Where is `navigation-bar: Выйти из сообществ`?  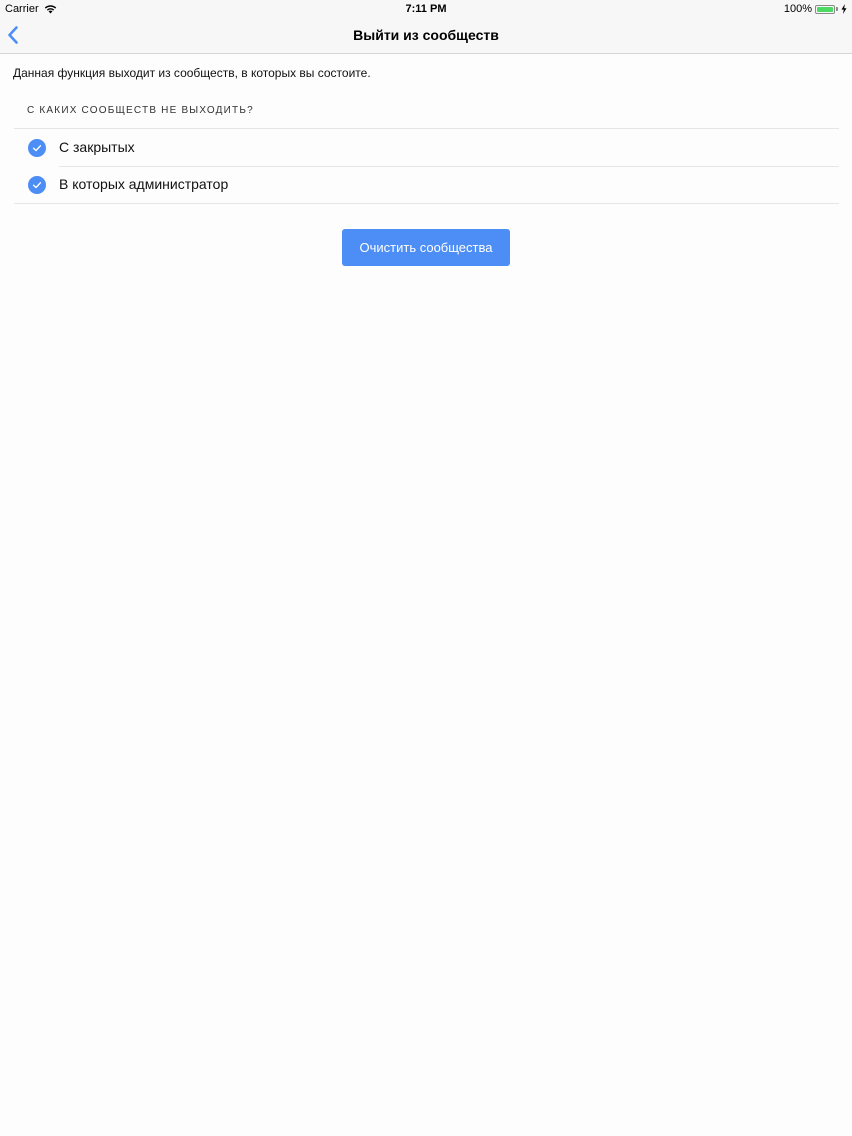 navigation-bar: Выйти из сообществ is located at coordinates (426, 36).